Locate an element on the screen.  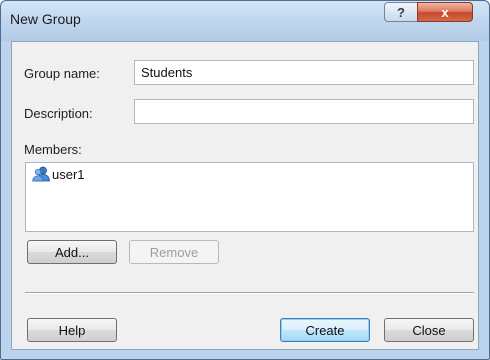
group-name-label: Group name: is located at coordinates (62, 73).